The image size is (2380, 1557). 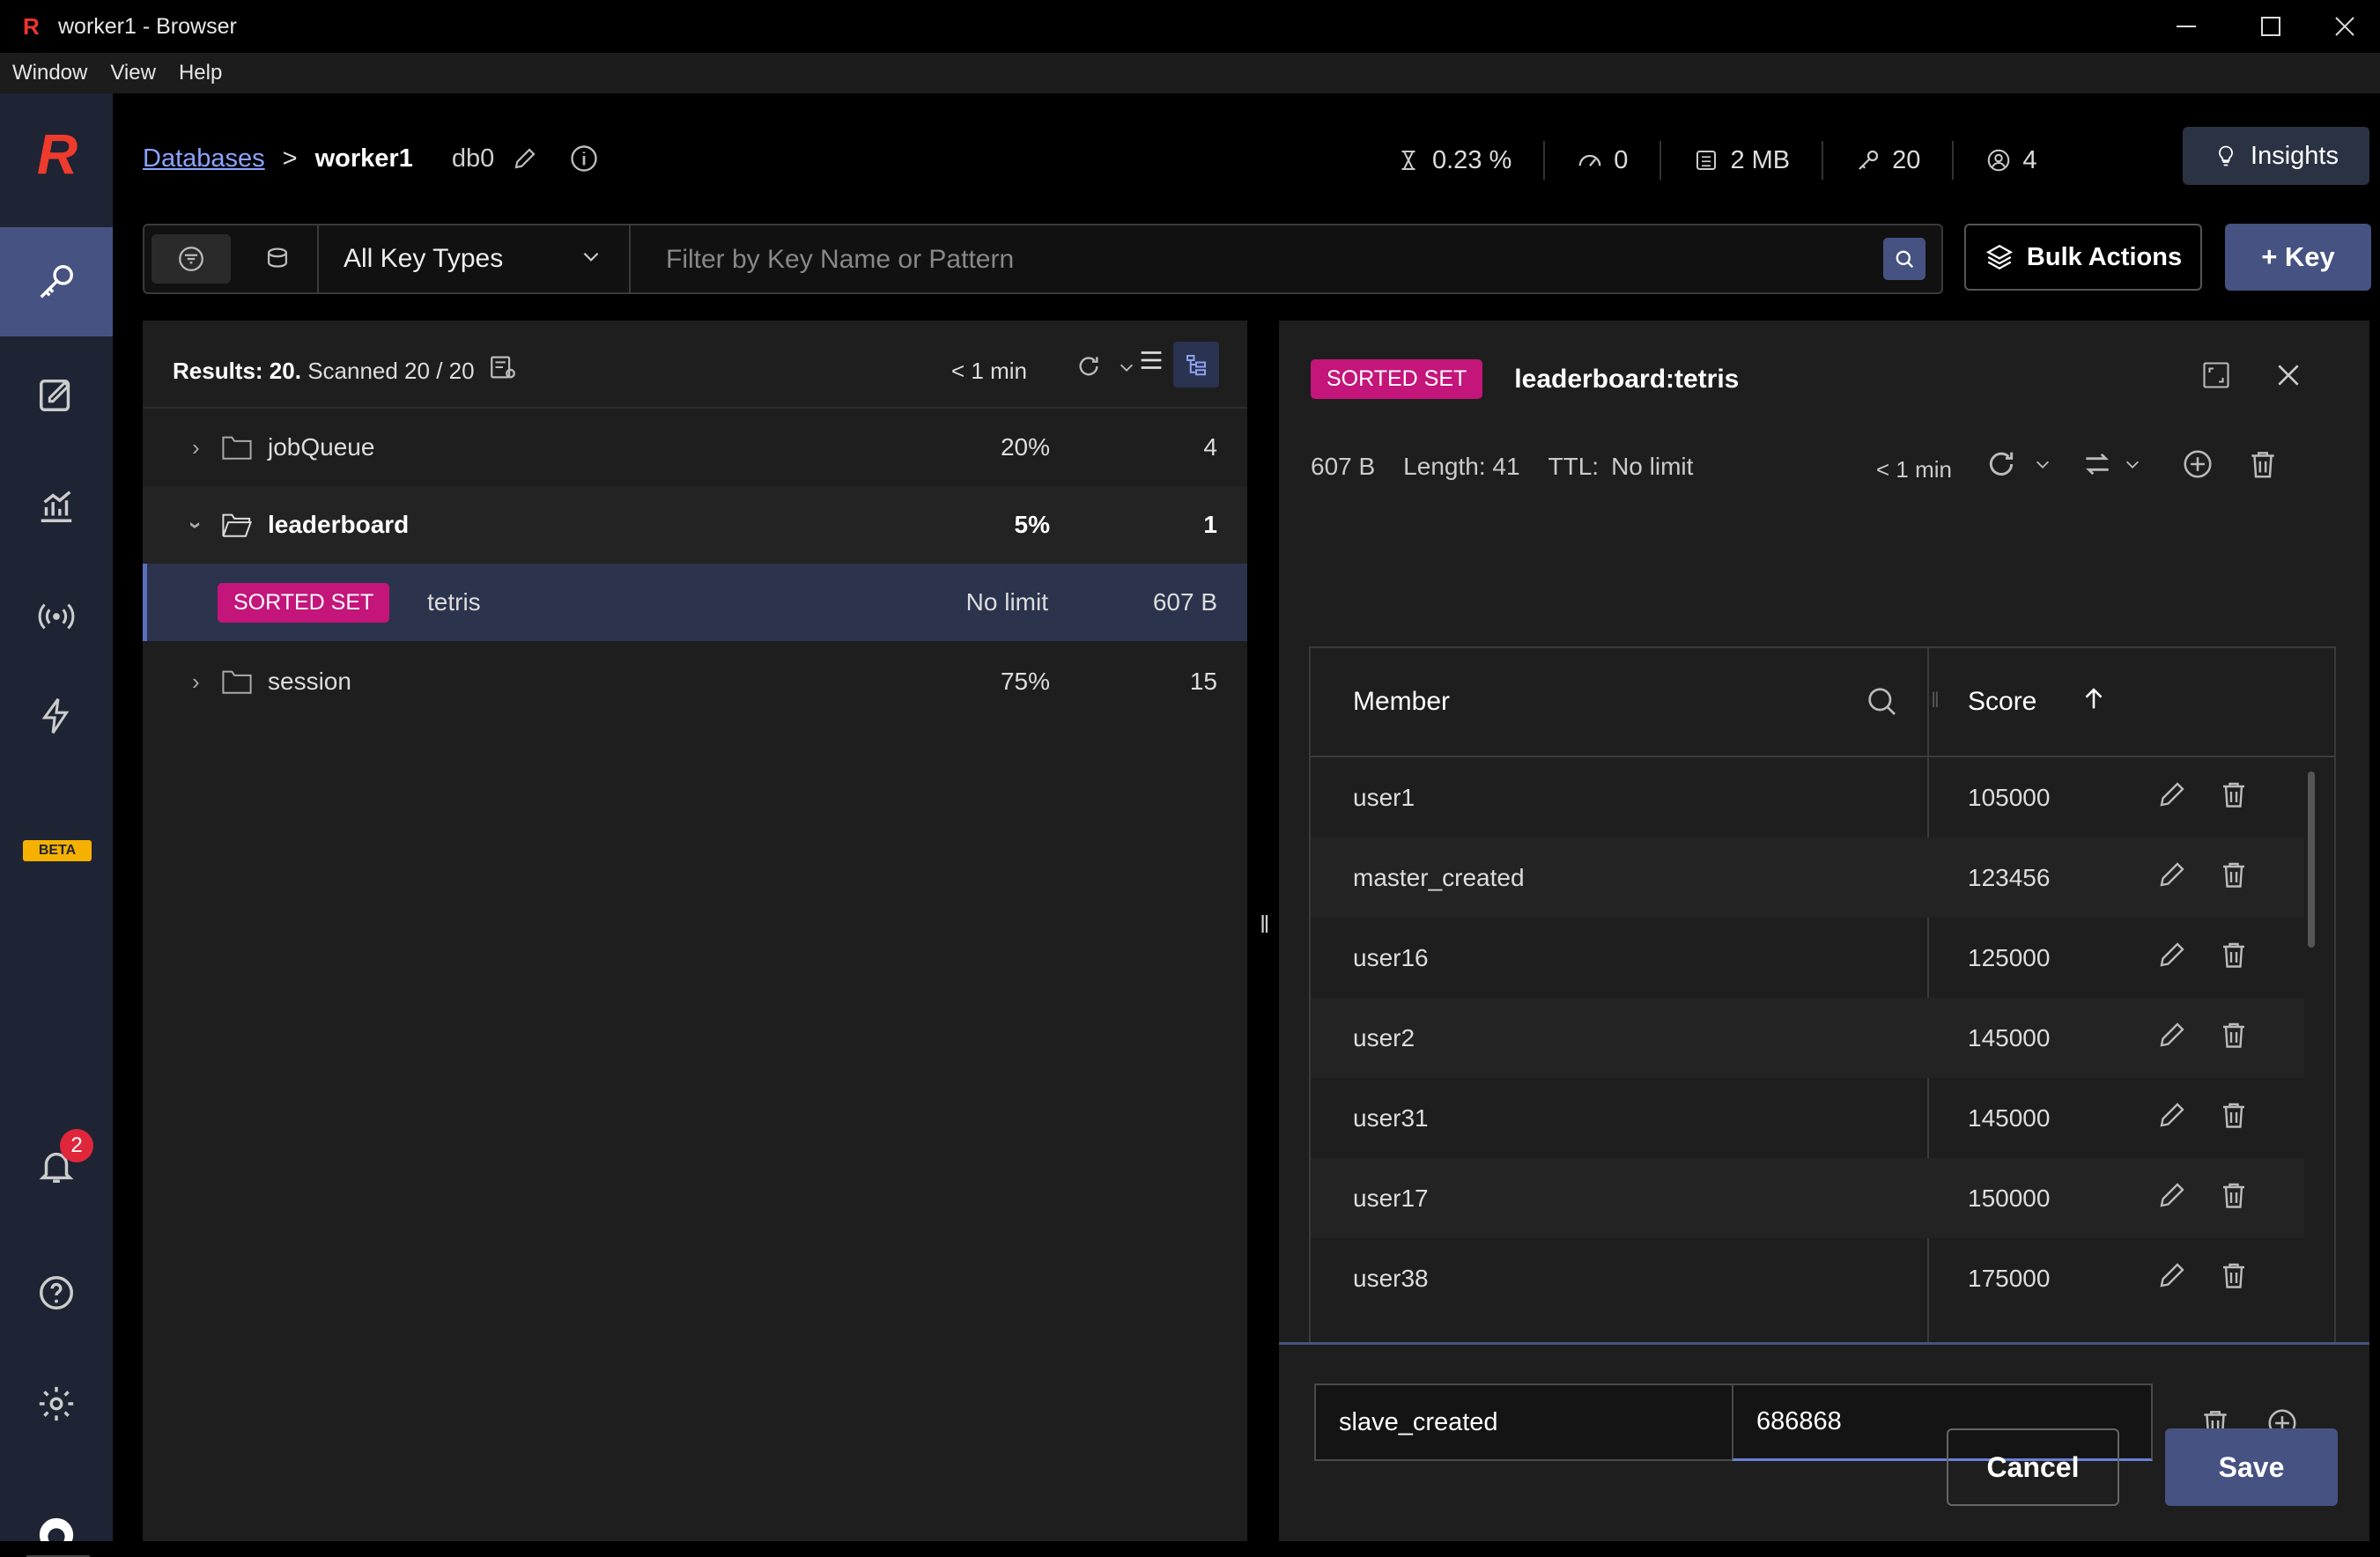 I want to click on sidebar-item-notifications, so click(x=56, y=1166).